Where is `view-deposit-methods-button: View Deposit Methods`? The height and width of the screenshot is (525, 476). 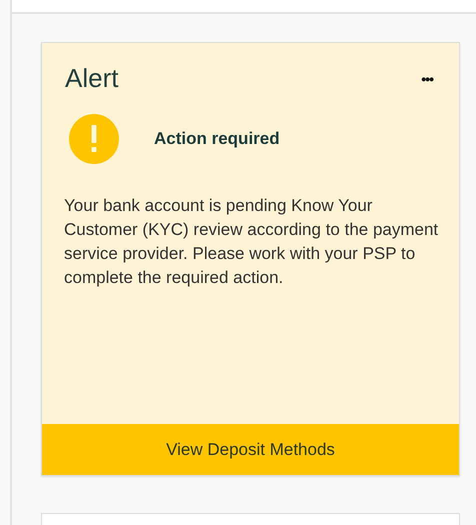 view-deposit-methods-button: View Deposit Methods is located at coordinates (250, 449).